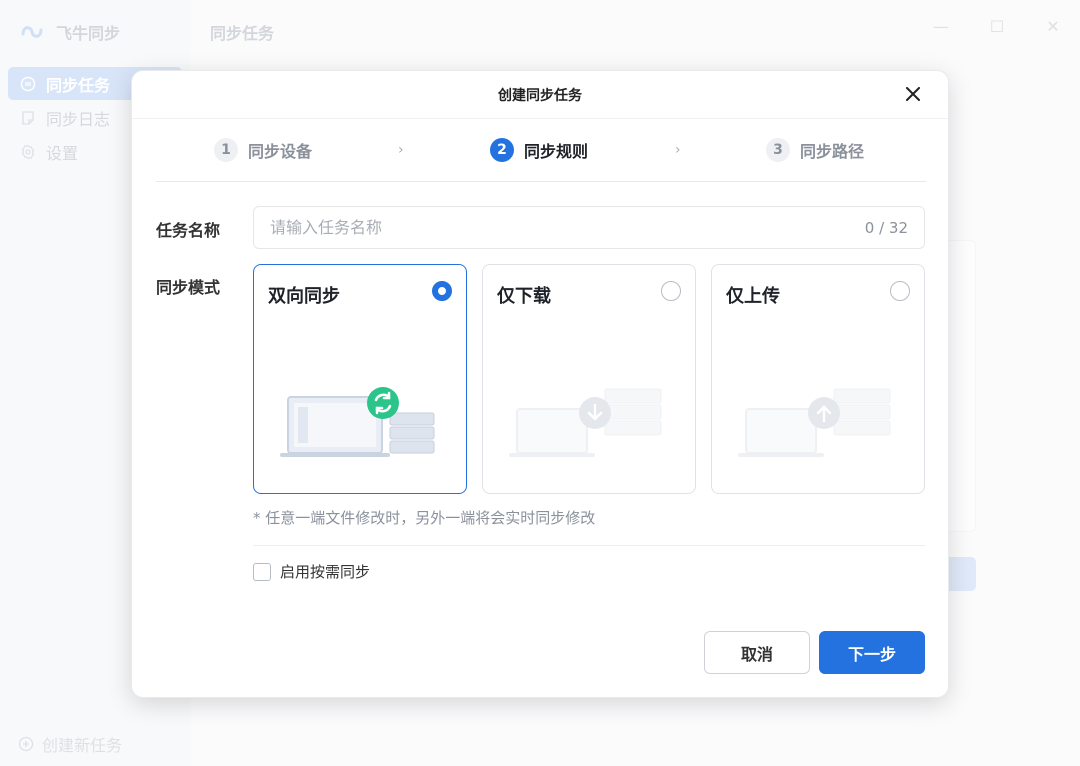 This screenshot has width=1080, height=766. Describe the element at coordinates (188, 230) in the screenshot. I see `task-name-label: 任务名称` at that location.